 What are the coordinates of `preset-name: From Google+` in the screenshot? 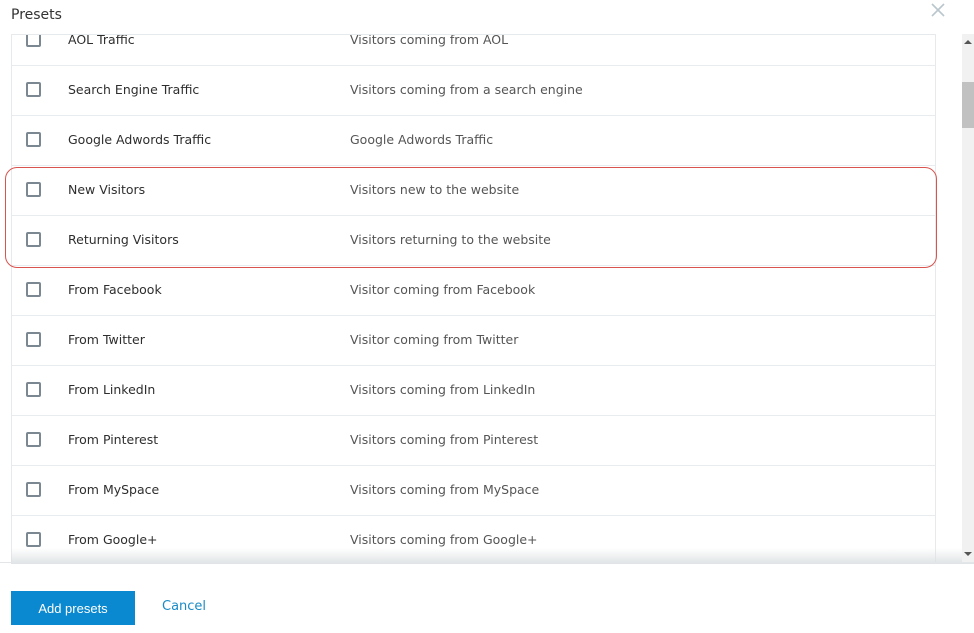 It's located at (113, 539).